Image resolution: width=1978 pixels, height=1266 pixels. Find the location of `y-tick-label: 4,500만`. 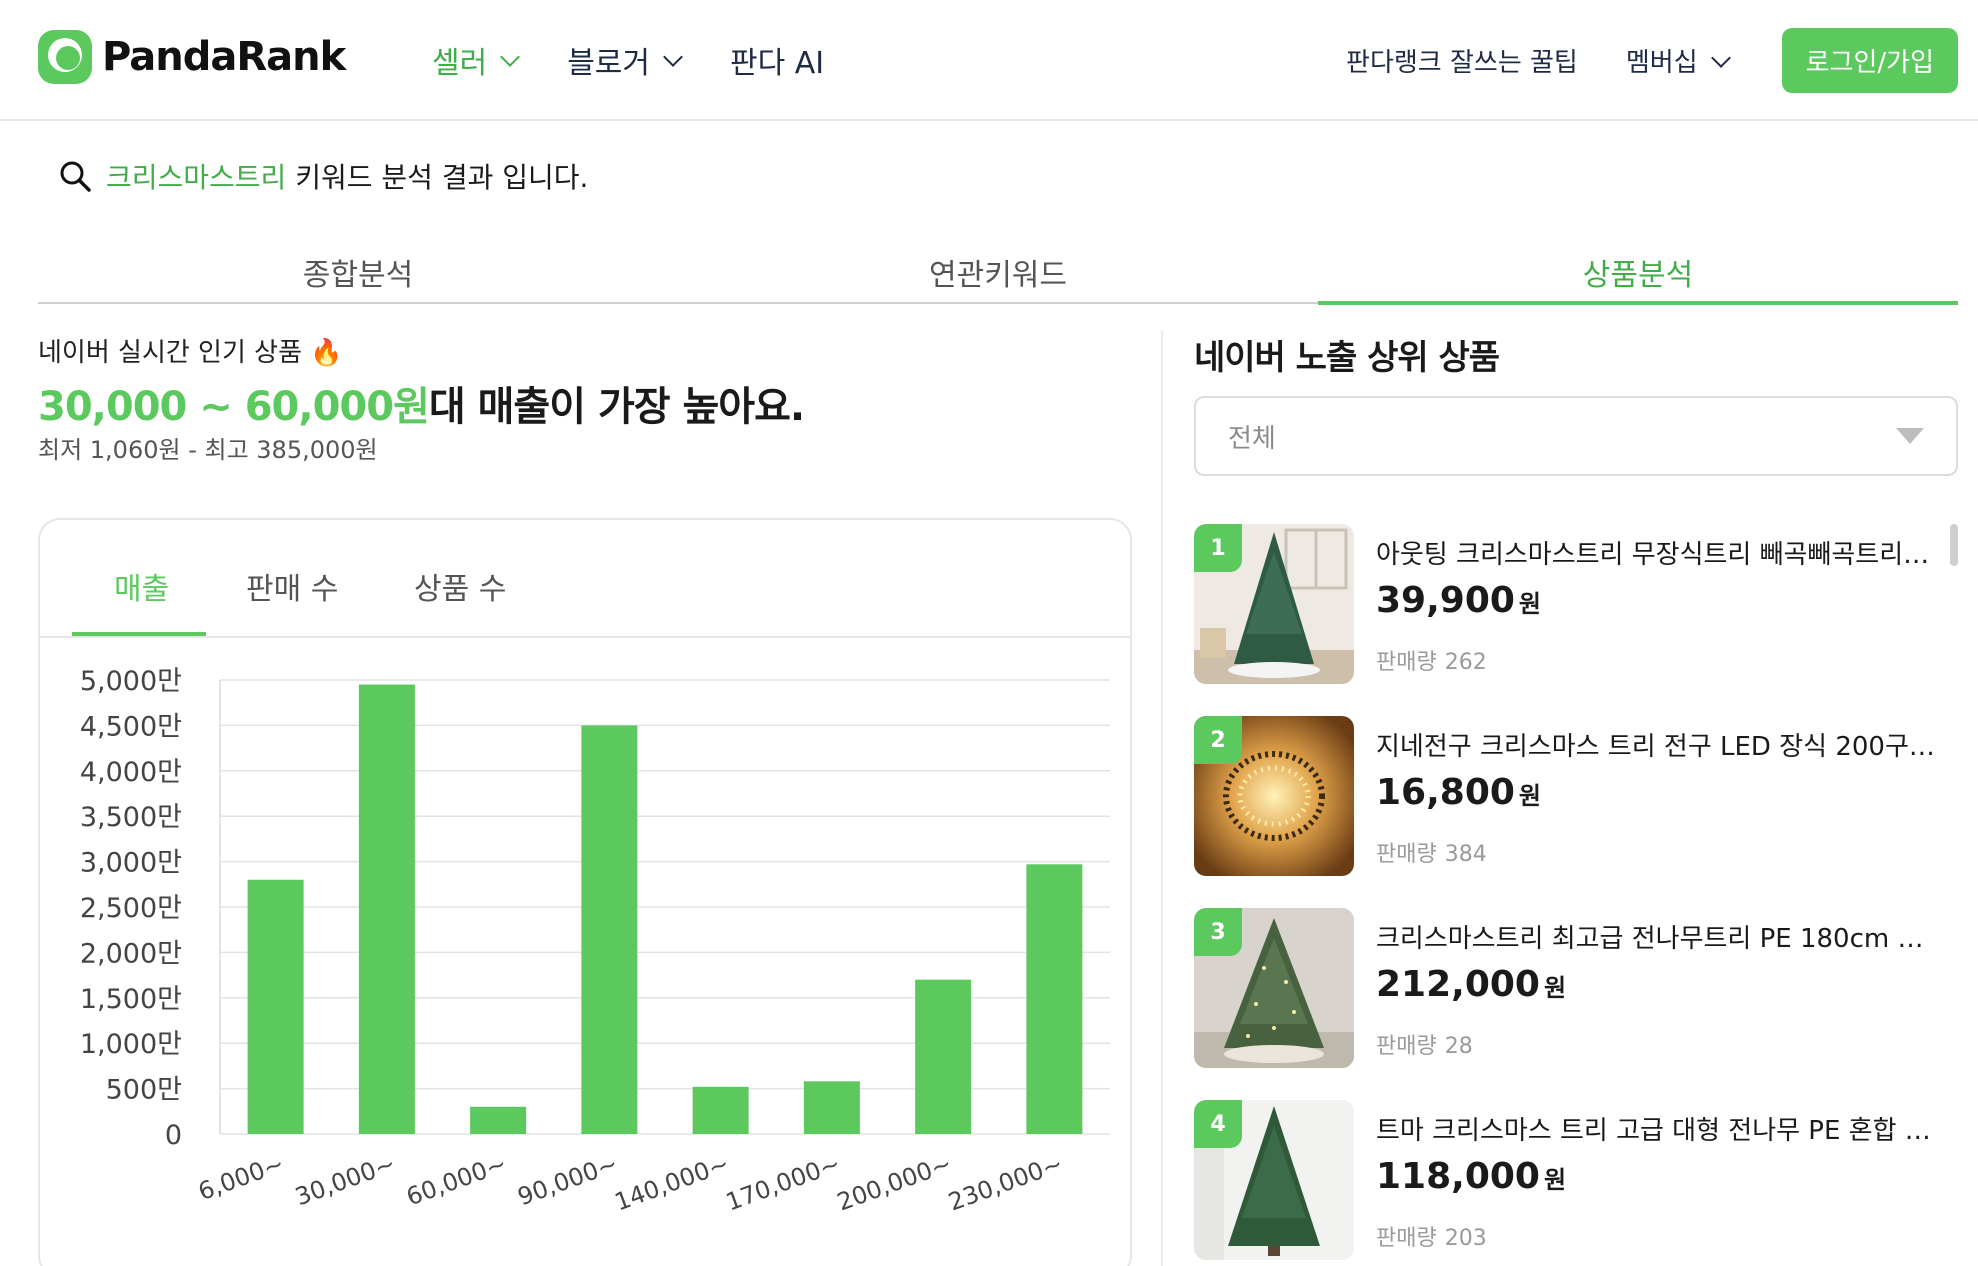

y-tick-label: 4,500만 is located at coordinates (131, 726).